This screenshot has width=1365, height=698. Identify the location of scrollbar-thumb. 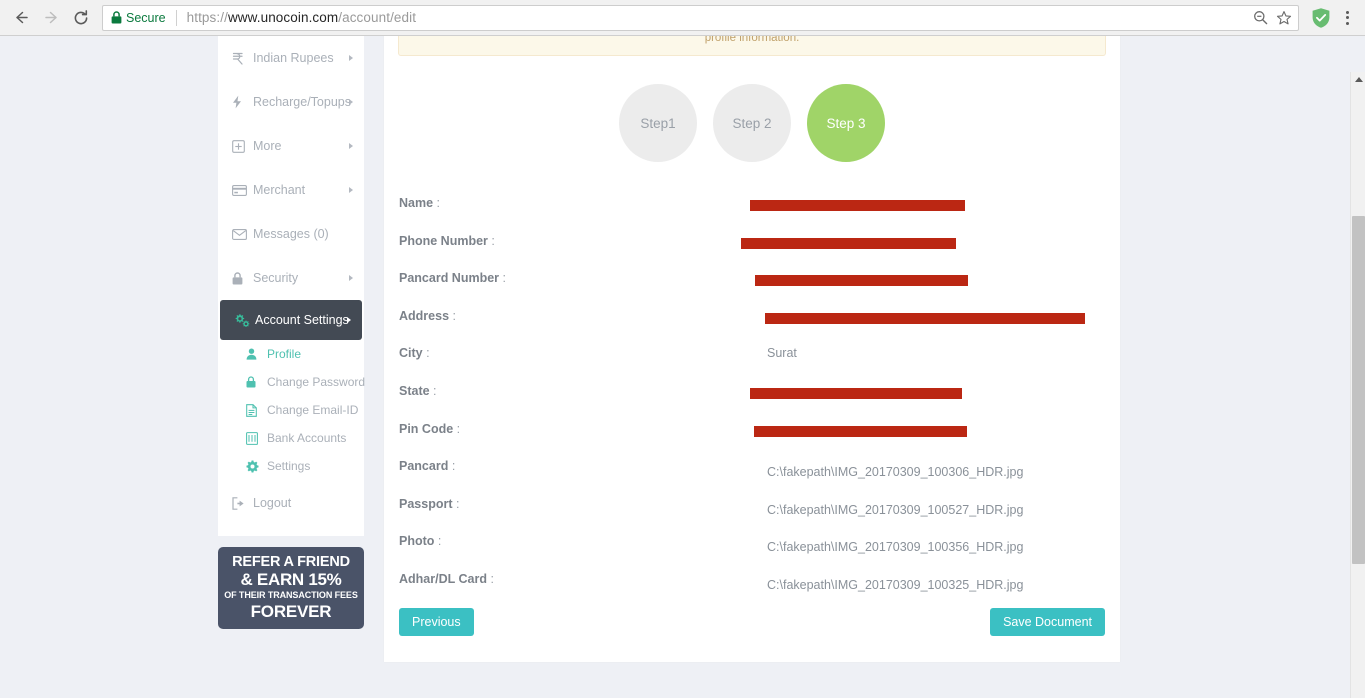
(1358, 390).